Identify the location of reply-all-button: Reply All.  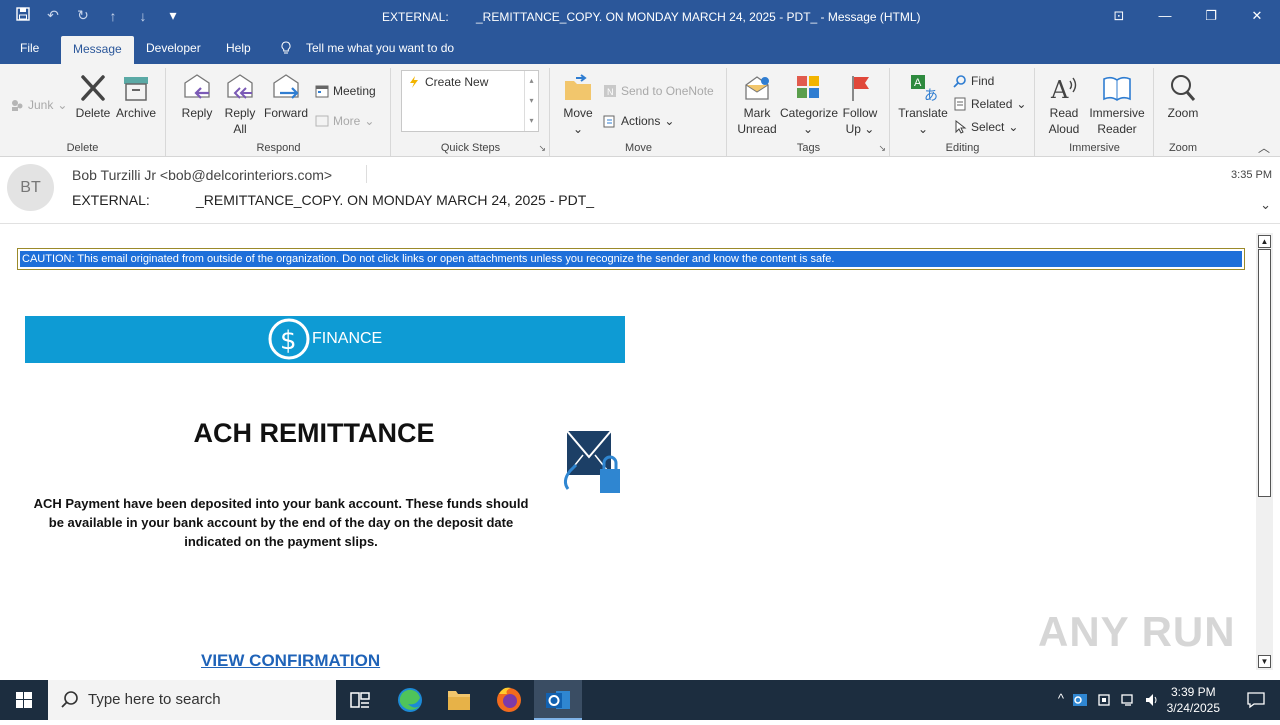
(240, 105).